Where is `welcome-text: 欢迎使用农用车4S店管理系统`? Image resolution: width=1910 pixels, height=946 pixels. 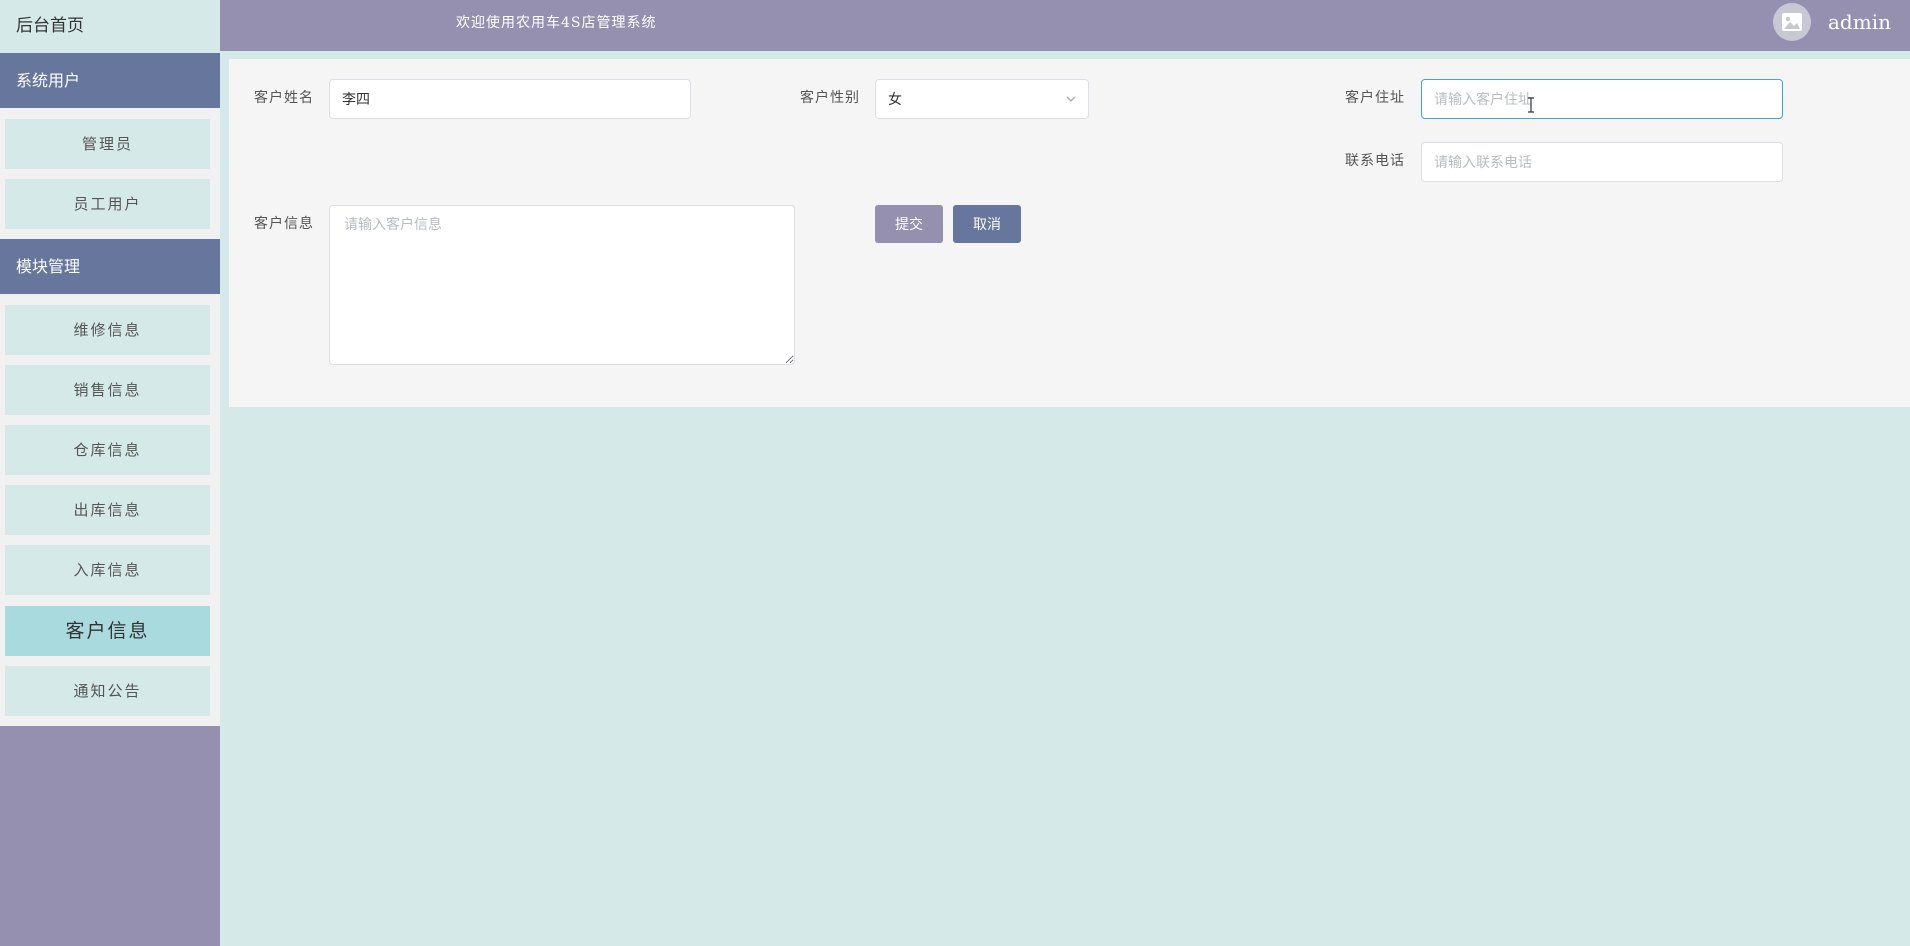
welcome-text: 欢迎使用农用车4S店管理系统 is located at coordinates (556, 23).